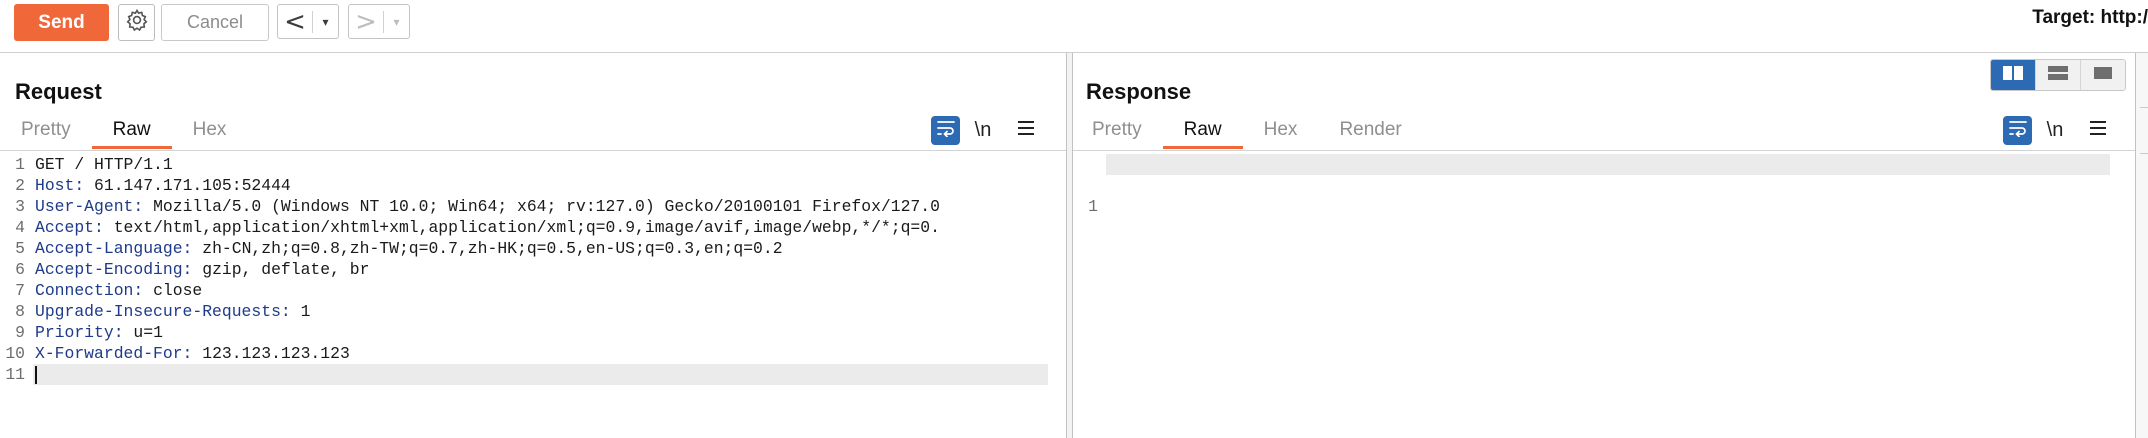 Image resolution: width=2148 pixels, height=438 pixels. Describe the element at coordinates (15, 374) in the screenshot. I see `line-number: 11` at that location.